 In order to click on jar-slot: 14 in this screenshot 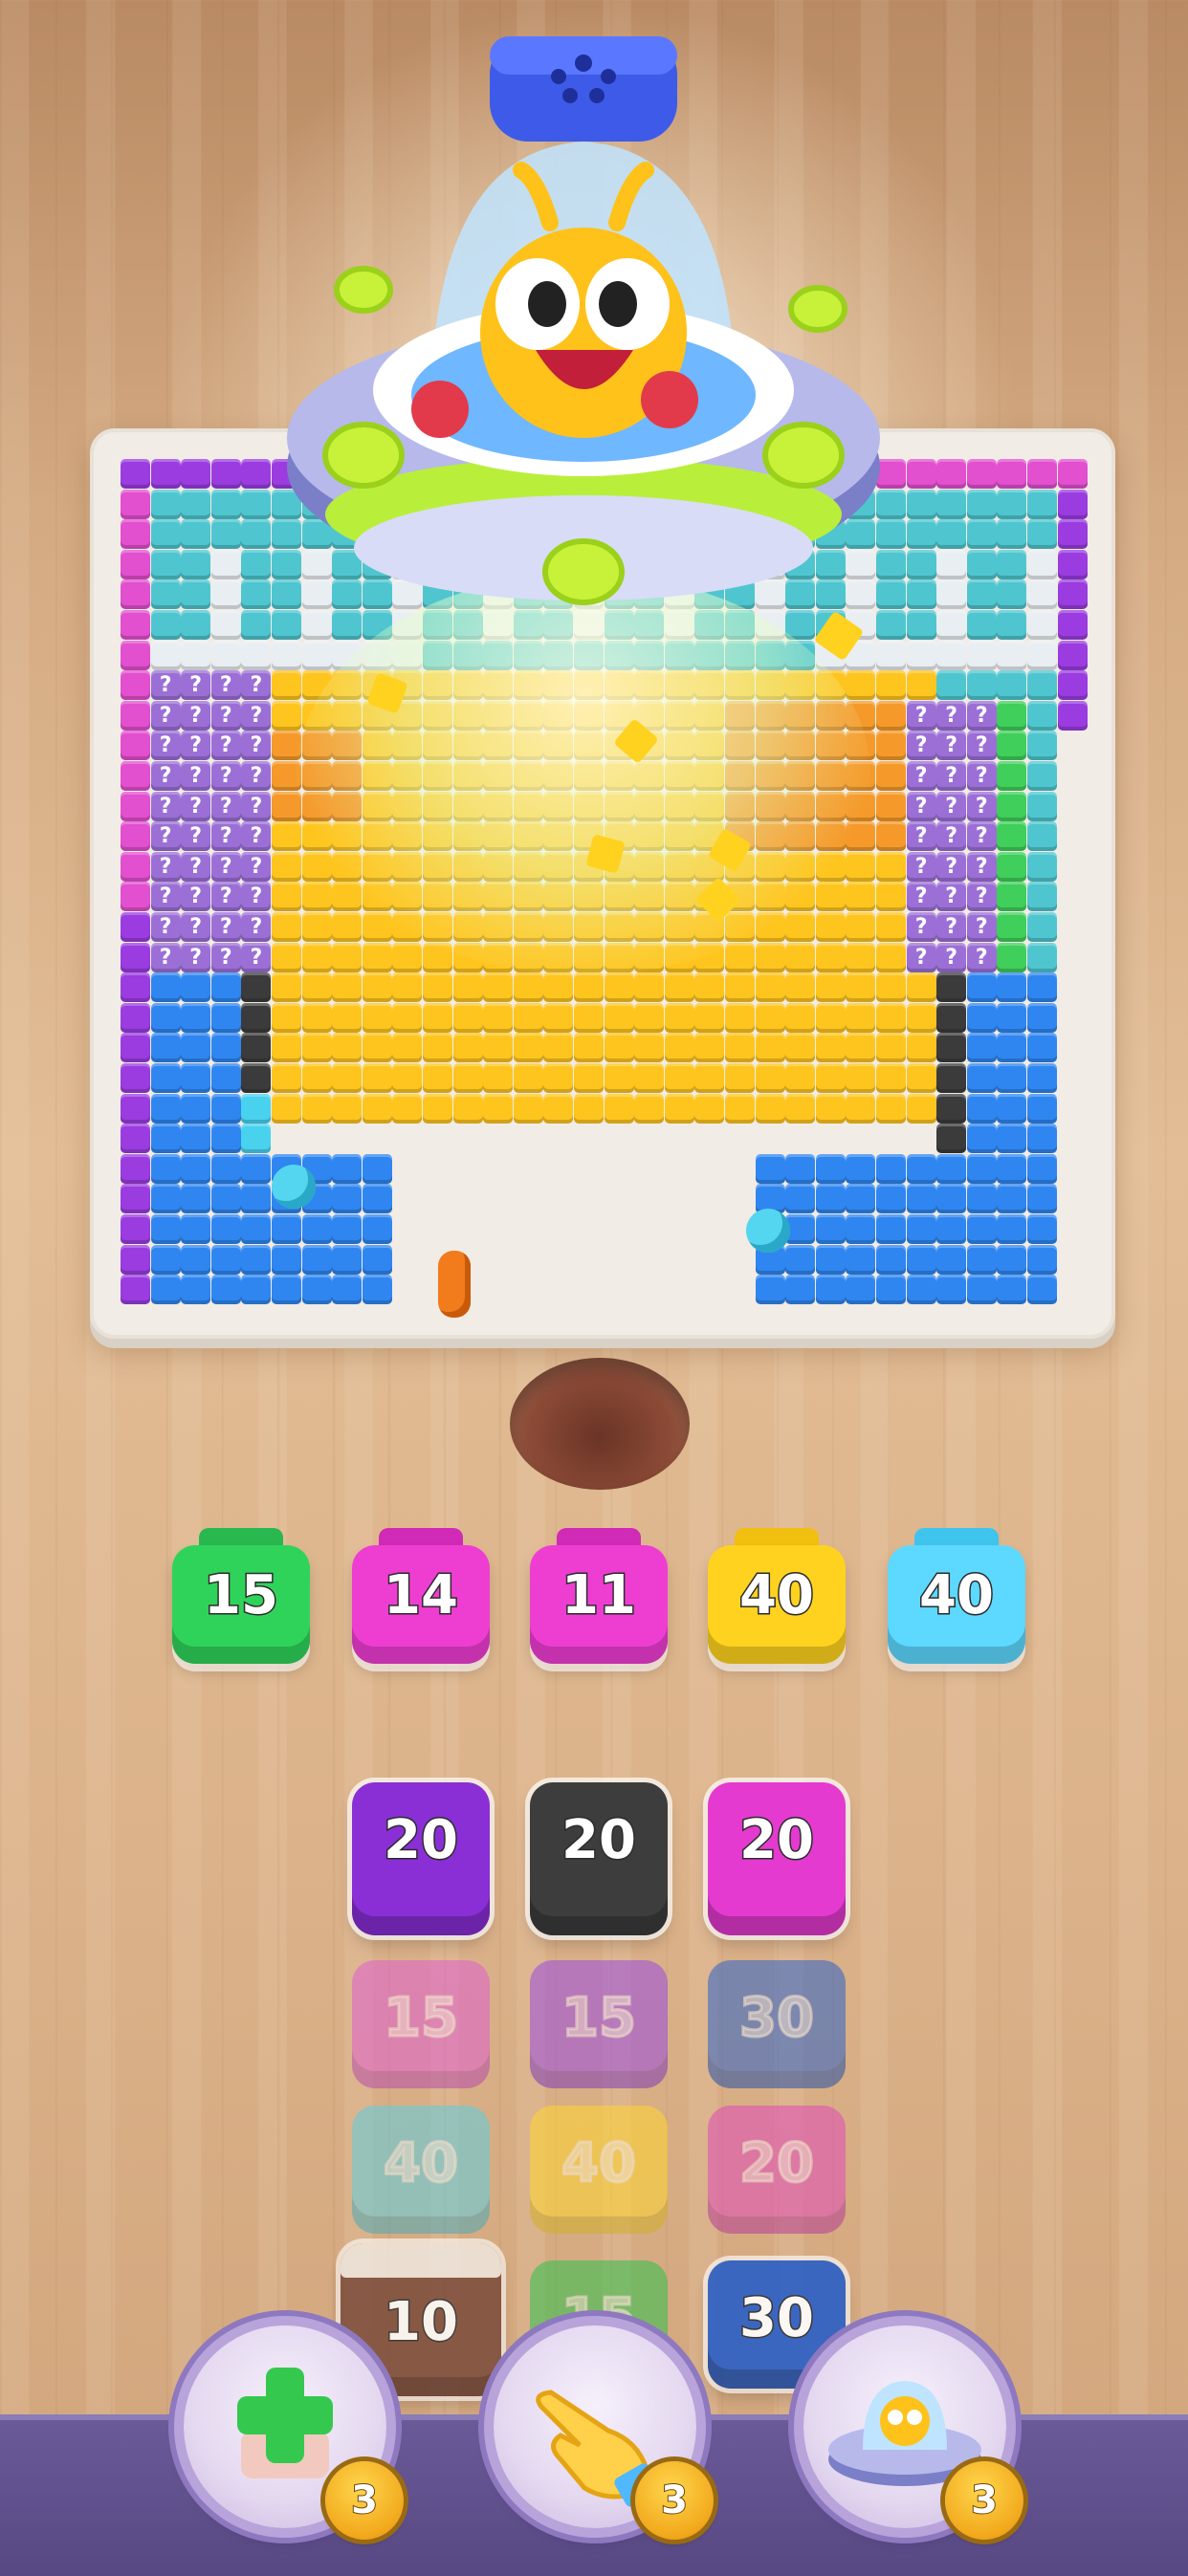, I will do `click(421, 1599)`.